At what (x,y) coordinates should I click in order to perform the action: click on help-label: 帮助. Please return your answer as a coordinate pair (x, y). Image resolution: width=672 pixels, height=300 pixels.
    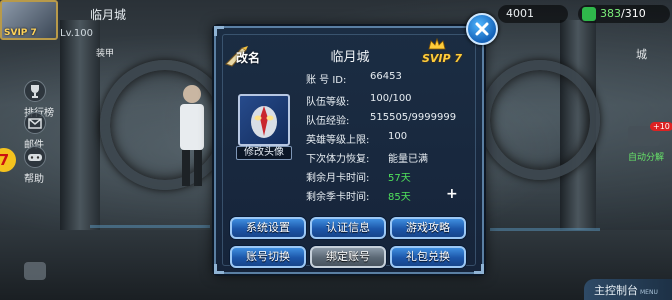
    Looking at the image, I should click on (34, 177).